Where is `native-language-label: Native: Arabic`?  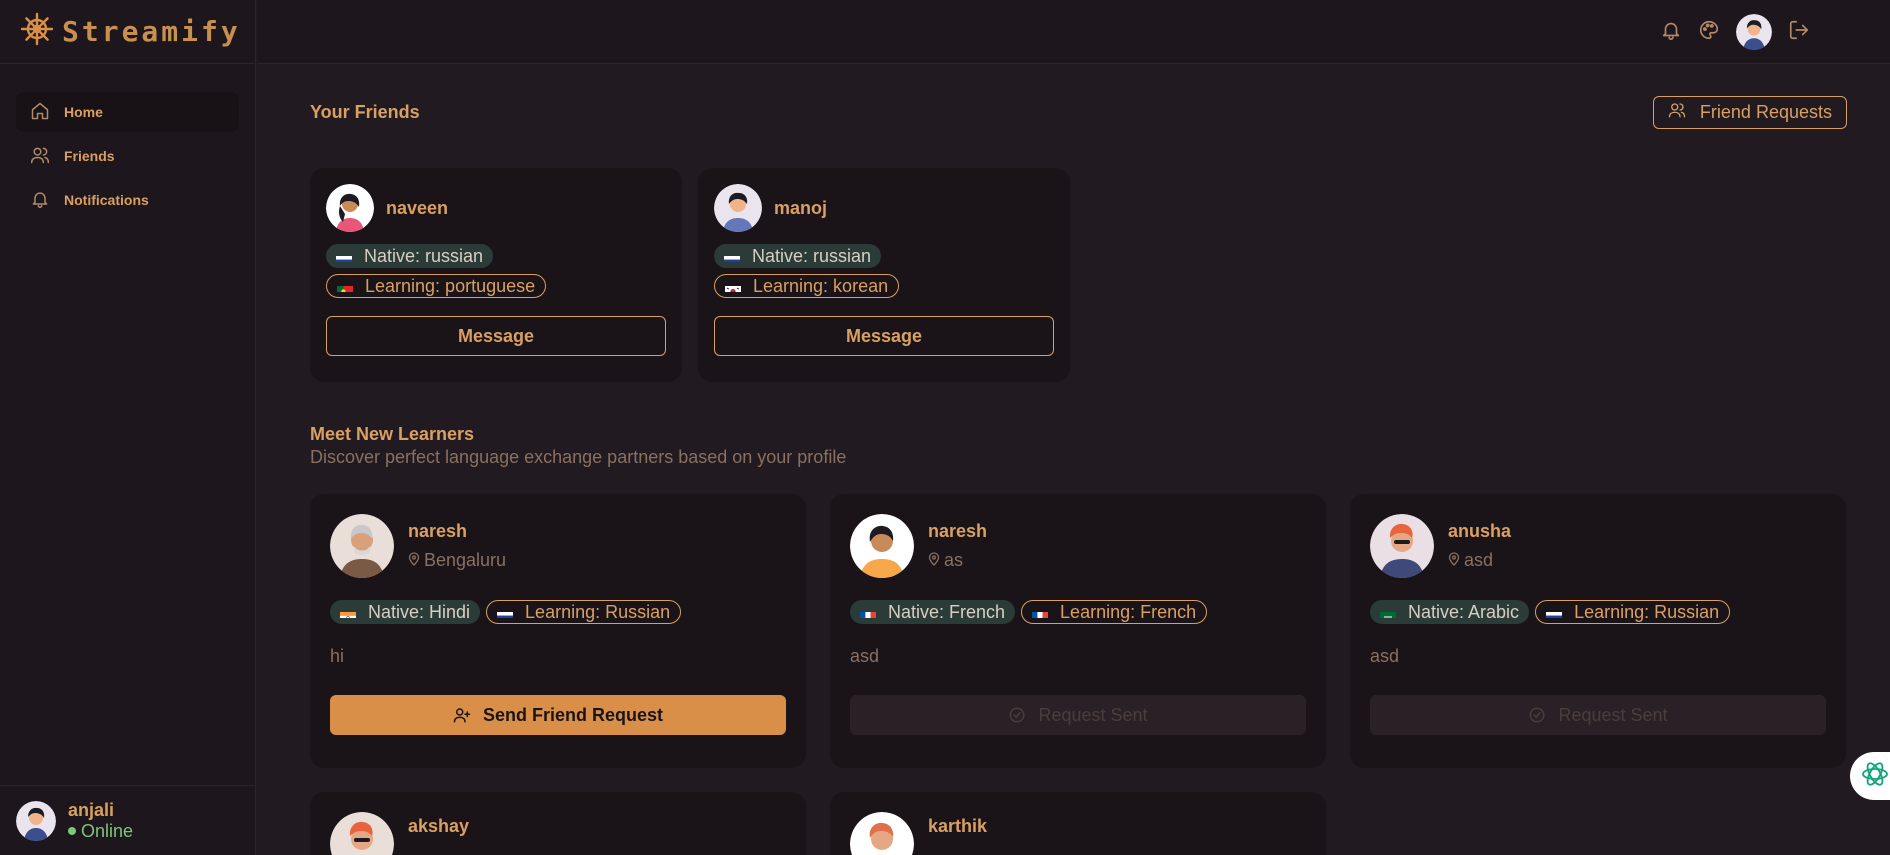 native-language-label: Native: Arabic is located at coordinates (1464, 611).